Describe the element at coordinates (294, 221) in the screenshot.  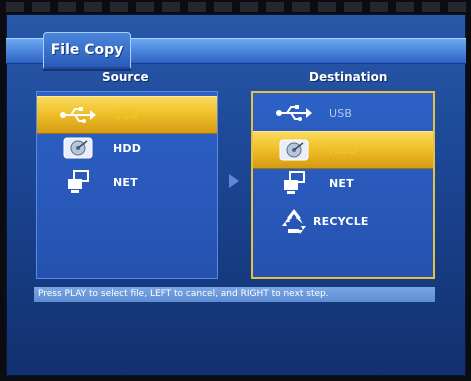
I see `recycle-icon` at that location.